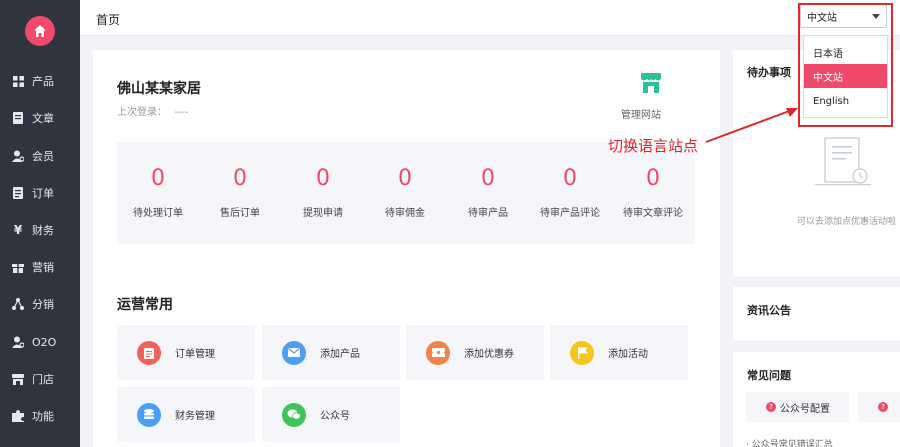 This screenshot has height=447, width=900. Describe the element at coordinates (43, 81) in the screenshot. I see `sidebar-item-label: 产品` at that location.